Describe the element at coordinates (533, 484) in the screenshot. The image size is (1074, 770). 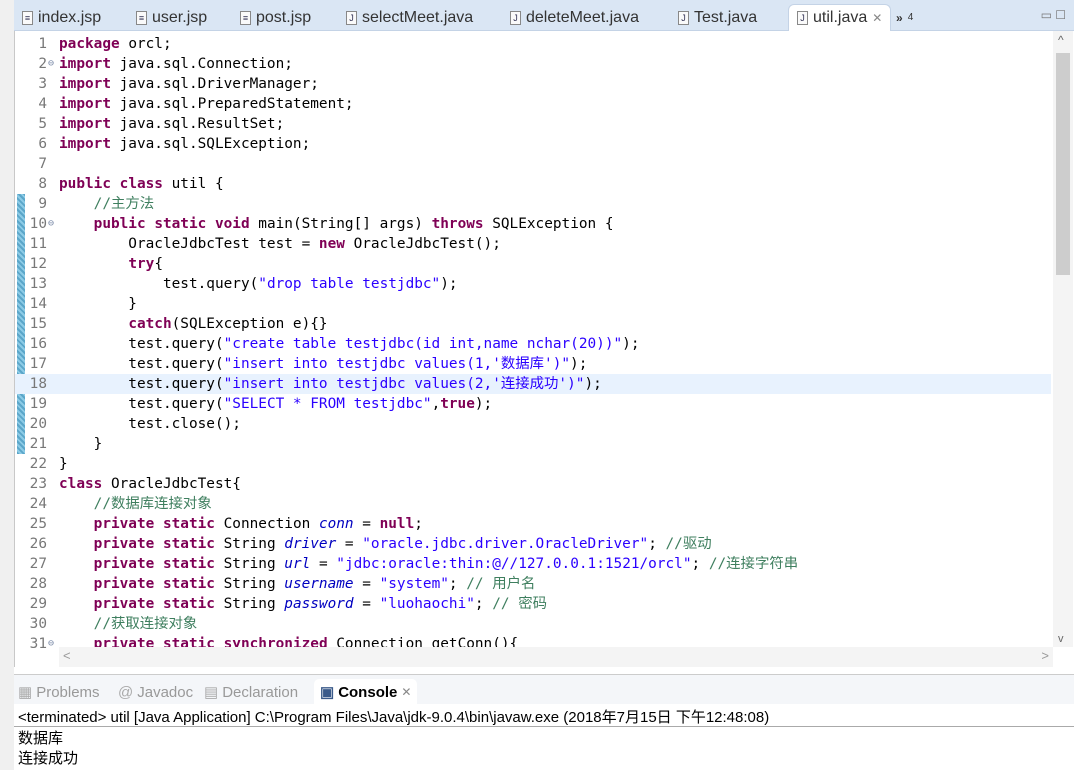
I see `code-line: 23 class OracleJdbcTest{` at that location.